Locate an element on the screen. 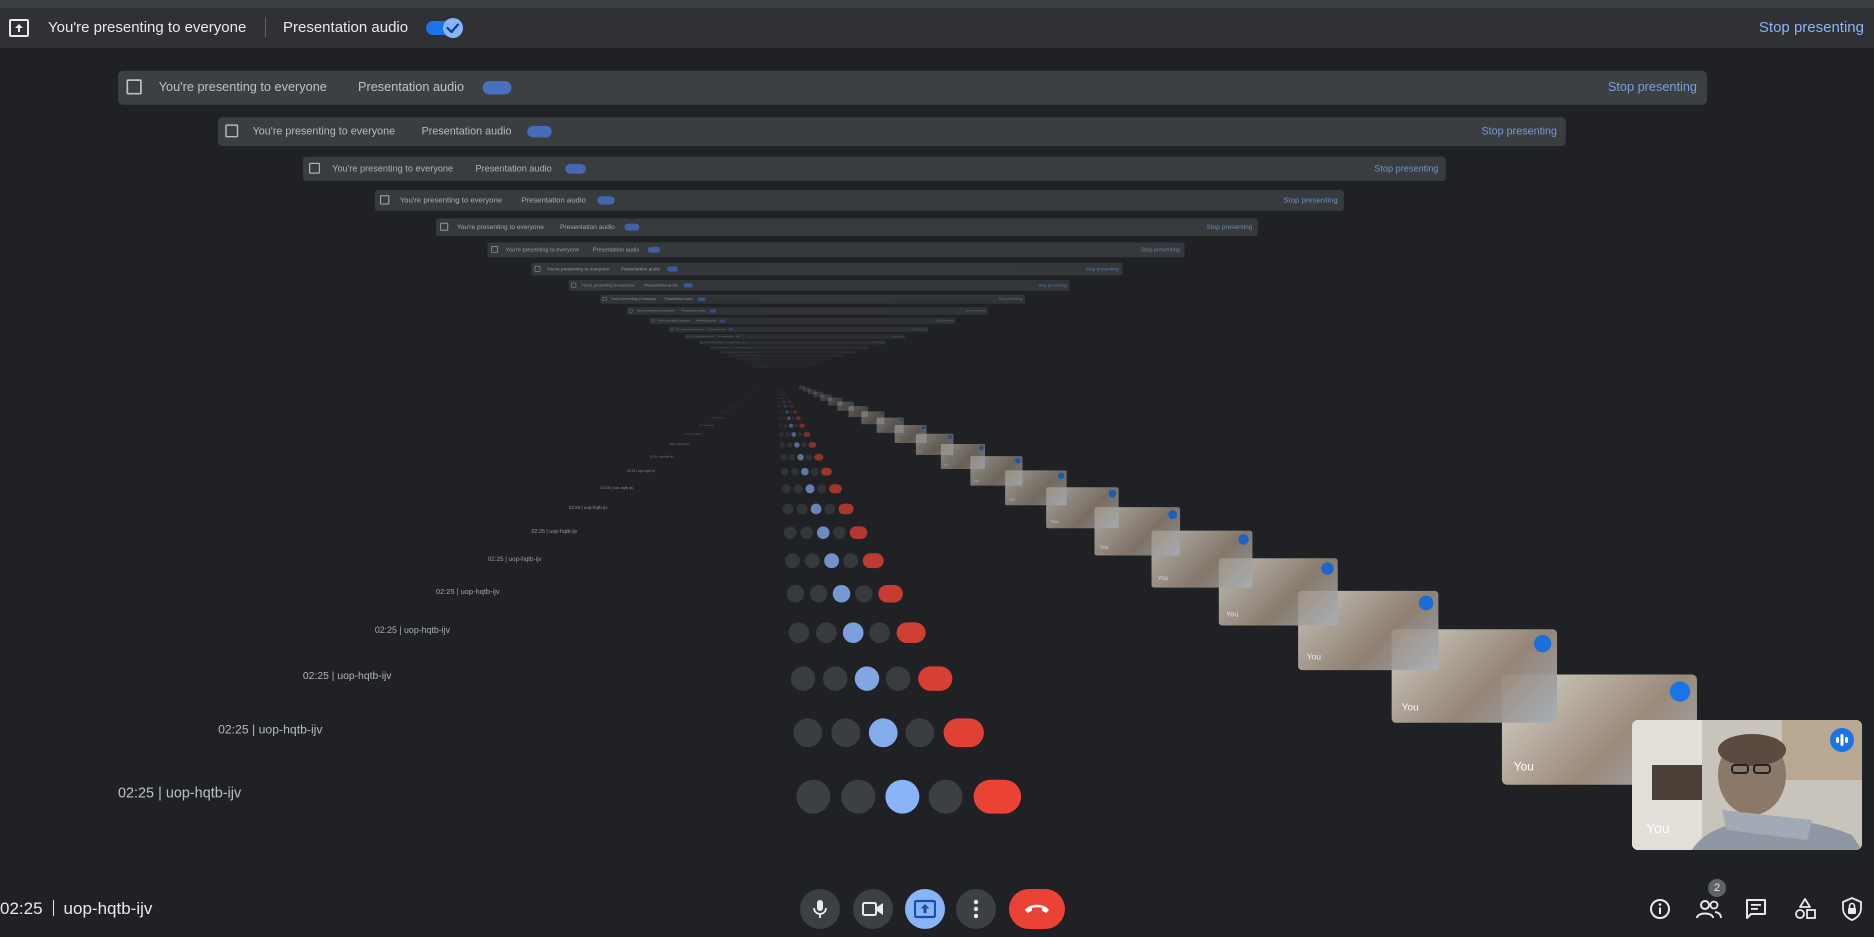 This screenshot has height=937, width=1874. stop-presenting-button: Stop presenting is located at coordinates (1811, 27).